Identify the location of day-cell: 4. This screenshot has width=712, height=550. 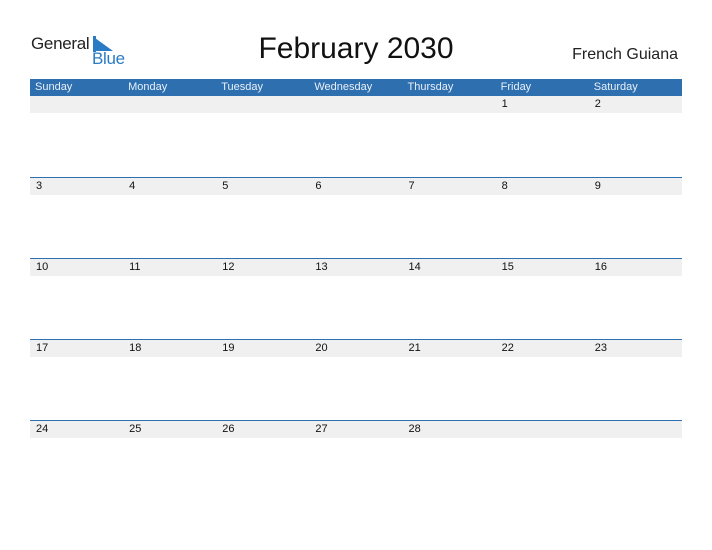
(132, 186).